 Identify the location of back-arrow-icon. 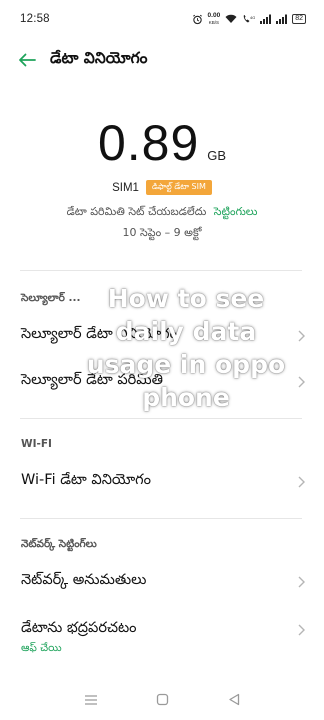
(27, 60).